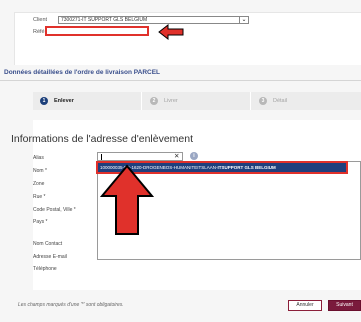 Image resolution: width=361 pixels, height=322 pixels. Describe the element at coordinates (54, 210) in the screenshot. I see `code-postal-label: Code Postal, Ville *` at that location.